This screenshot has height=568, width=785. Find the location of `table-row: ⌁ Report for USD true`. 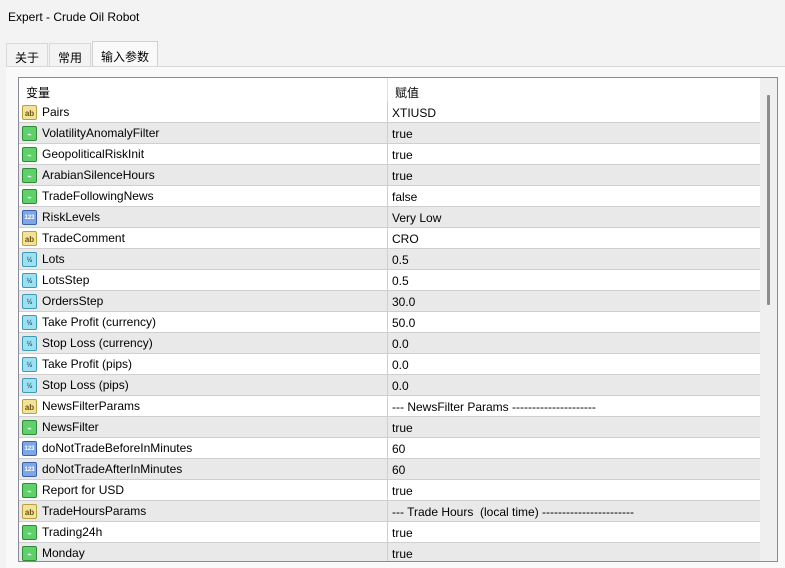

table-row: ⌁ Report for USD true is located at coordinates (389, 490).